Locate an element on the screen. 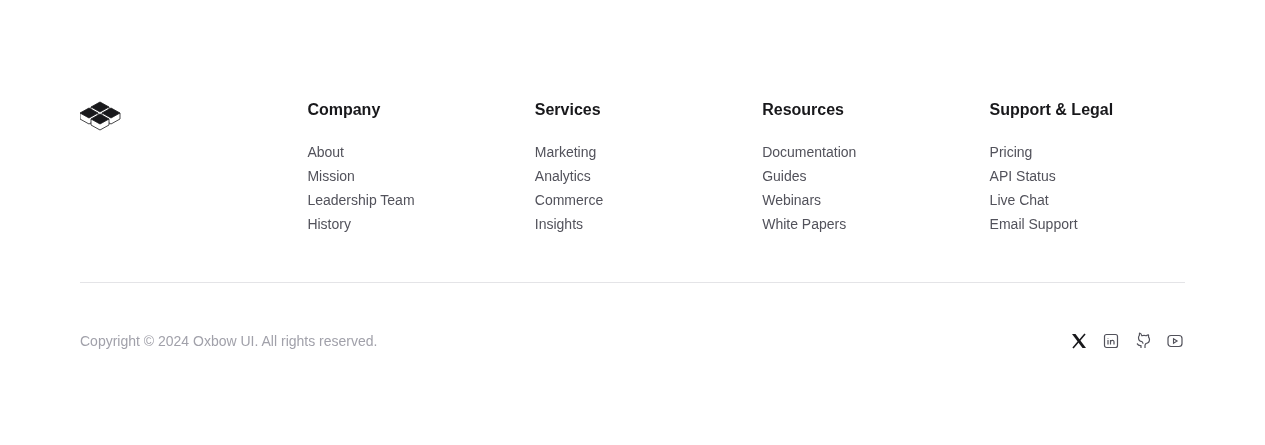 The width and height of the screenshot is (1265, 445). footer-link: About is located at coordinates (325, 152).